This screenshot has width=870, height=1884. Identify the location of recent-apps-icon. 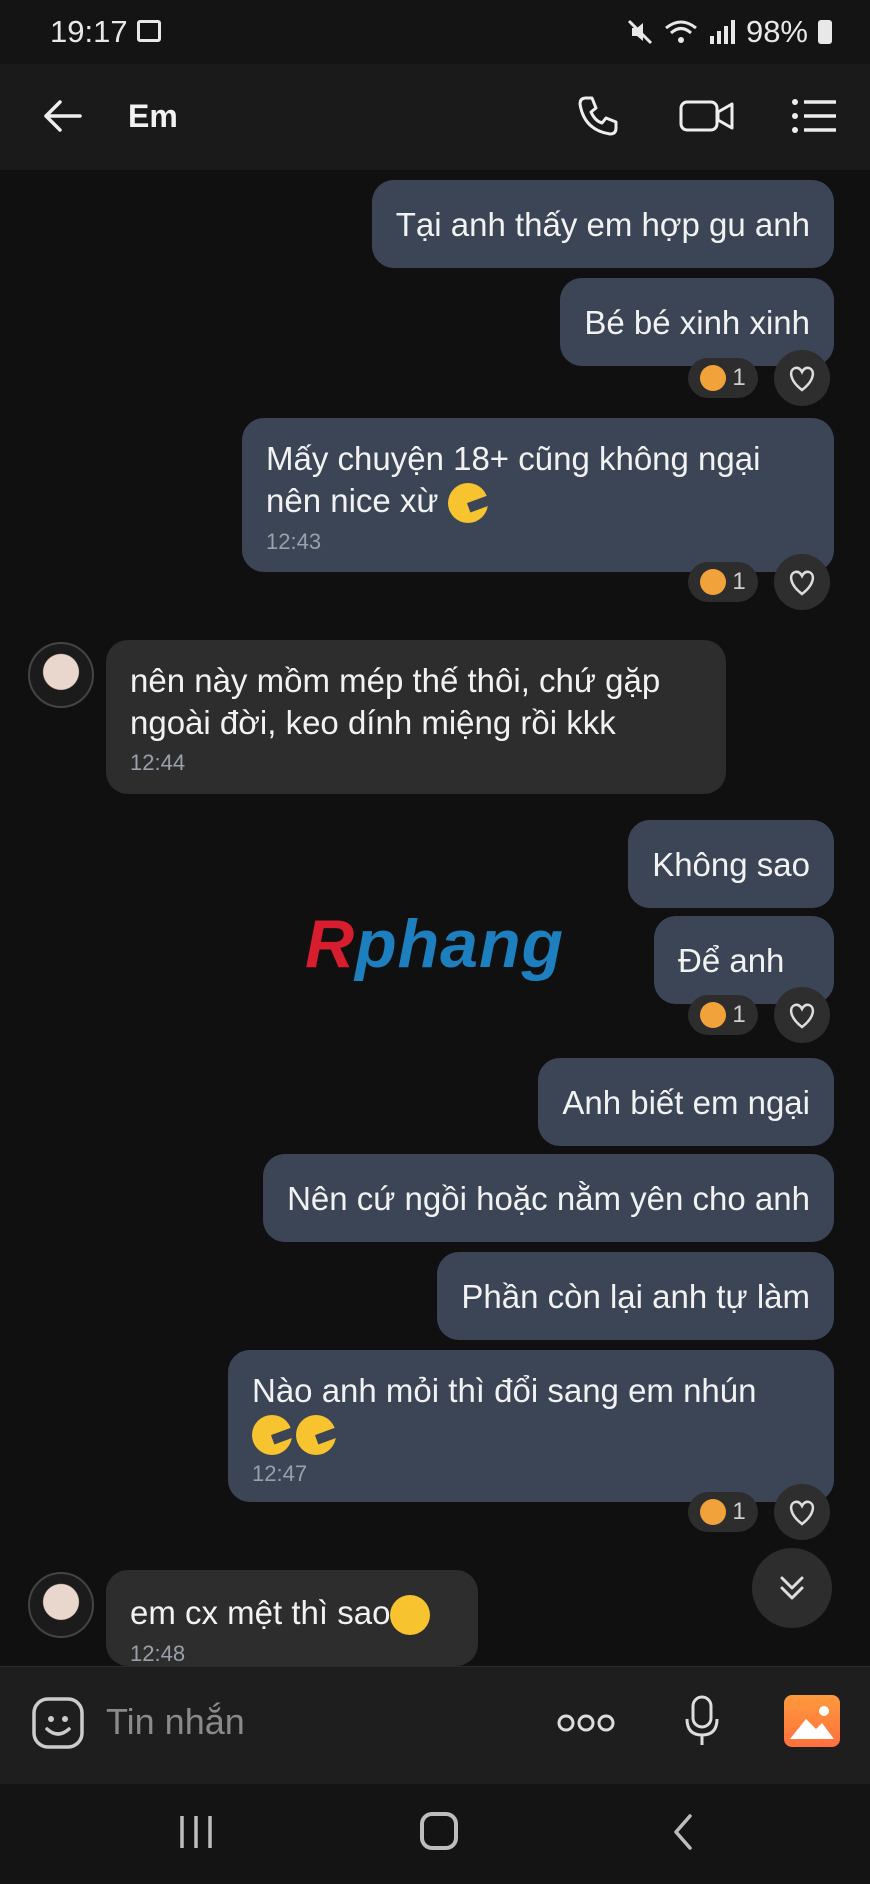
(196, 1832).